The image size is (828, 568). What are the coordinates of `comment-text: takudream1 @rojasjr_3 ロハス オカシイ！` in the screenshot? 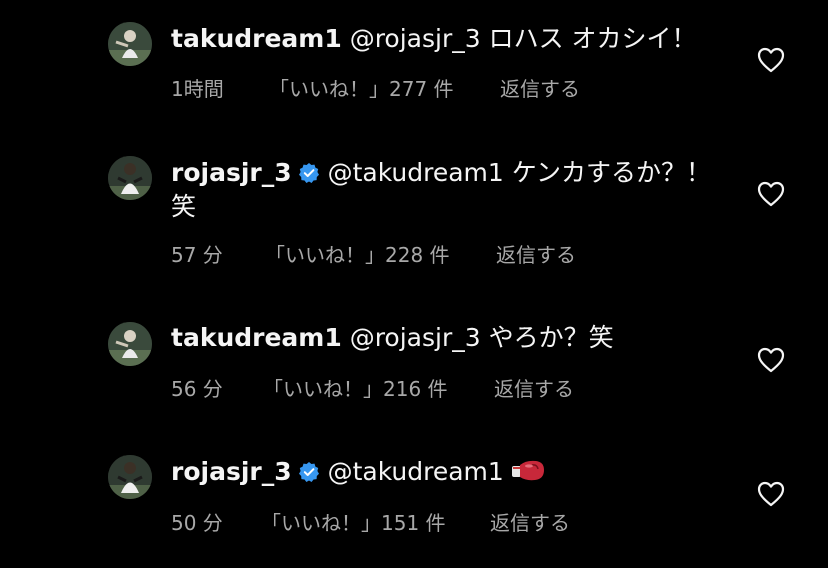 It's located at (451, 39).